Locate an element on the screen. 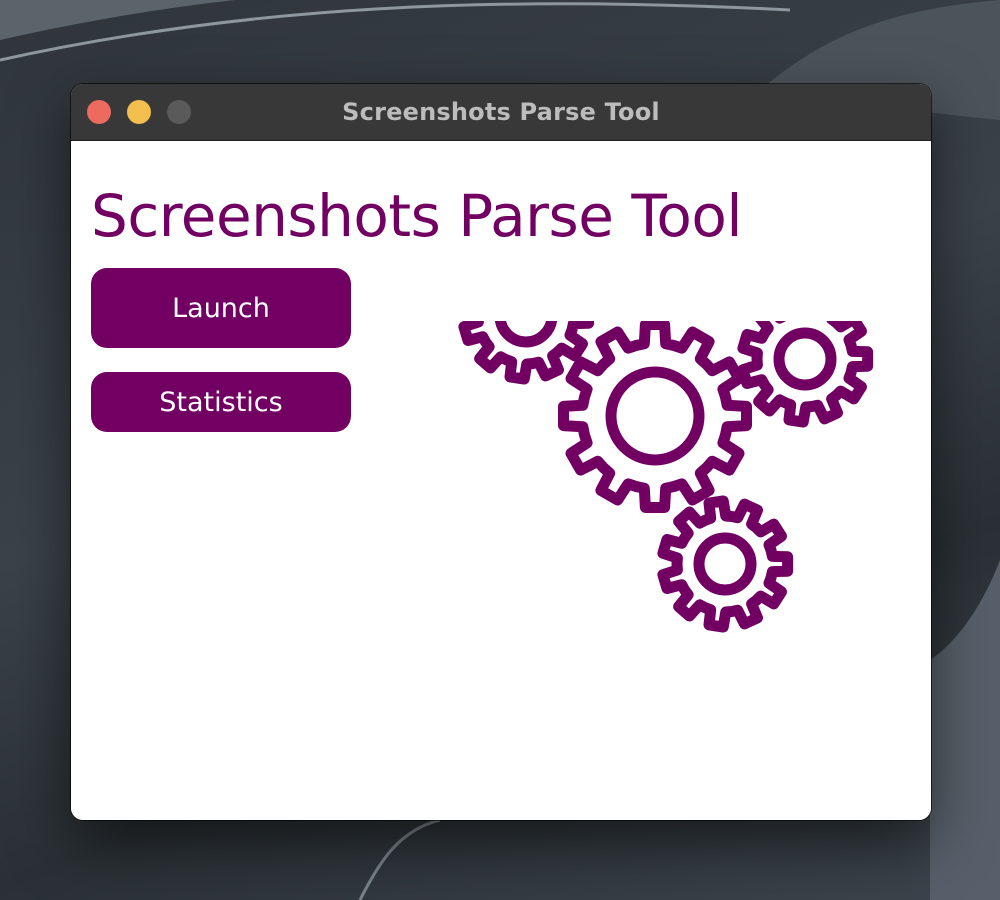 This screenshot has height=900, width=1000. statistics-button: Statistics is located at coordinates (221, 402).